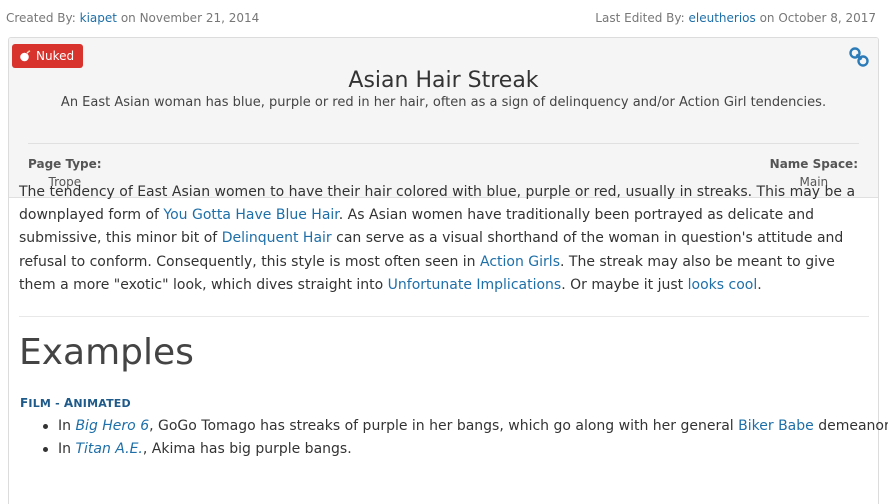 Image resolution: width=888 pixels, height=504 pixels. What do you see at coordinates (65, 164) in the screenshot?
I see `page-type-label: Page Type:` at bounding box center [65, 164].